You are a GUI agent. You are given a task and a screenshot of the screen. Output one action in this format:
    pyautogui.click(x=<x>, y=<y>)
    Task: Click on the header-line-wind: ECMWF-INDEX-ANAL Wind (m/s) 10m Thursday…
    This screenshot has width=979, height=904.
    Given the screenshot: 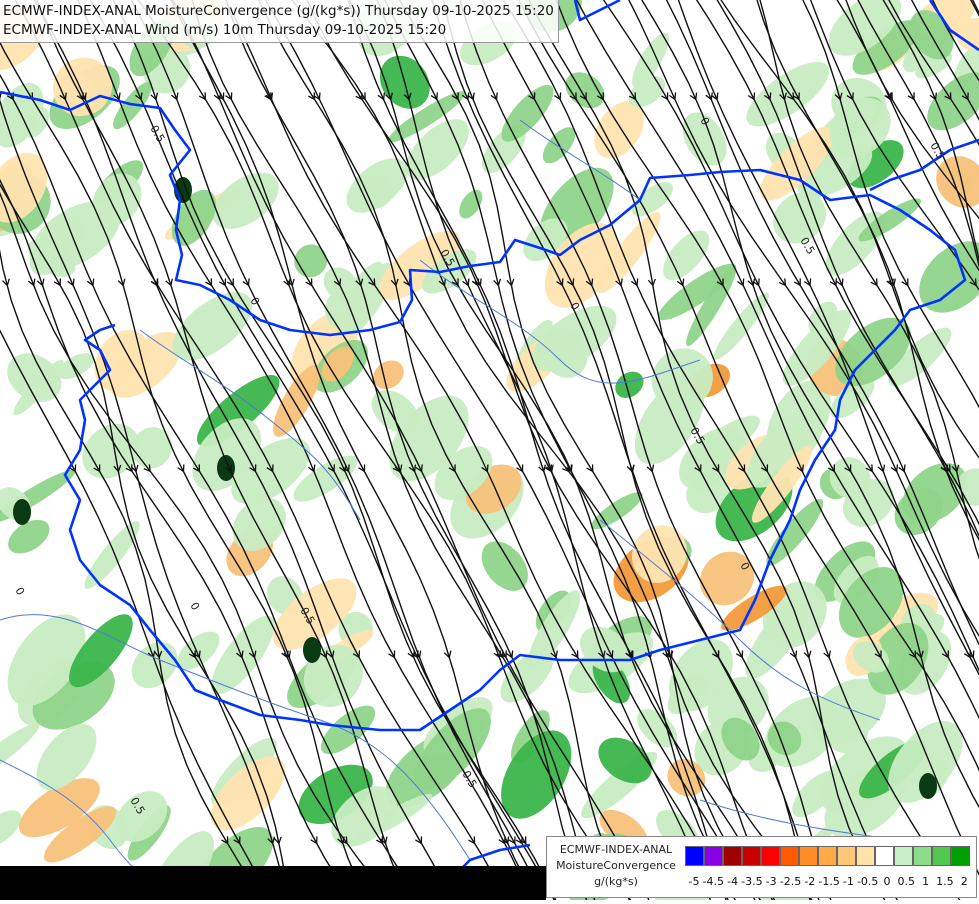 What is the action you would take?
    pyautogui.click(x=278, y=30)
    